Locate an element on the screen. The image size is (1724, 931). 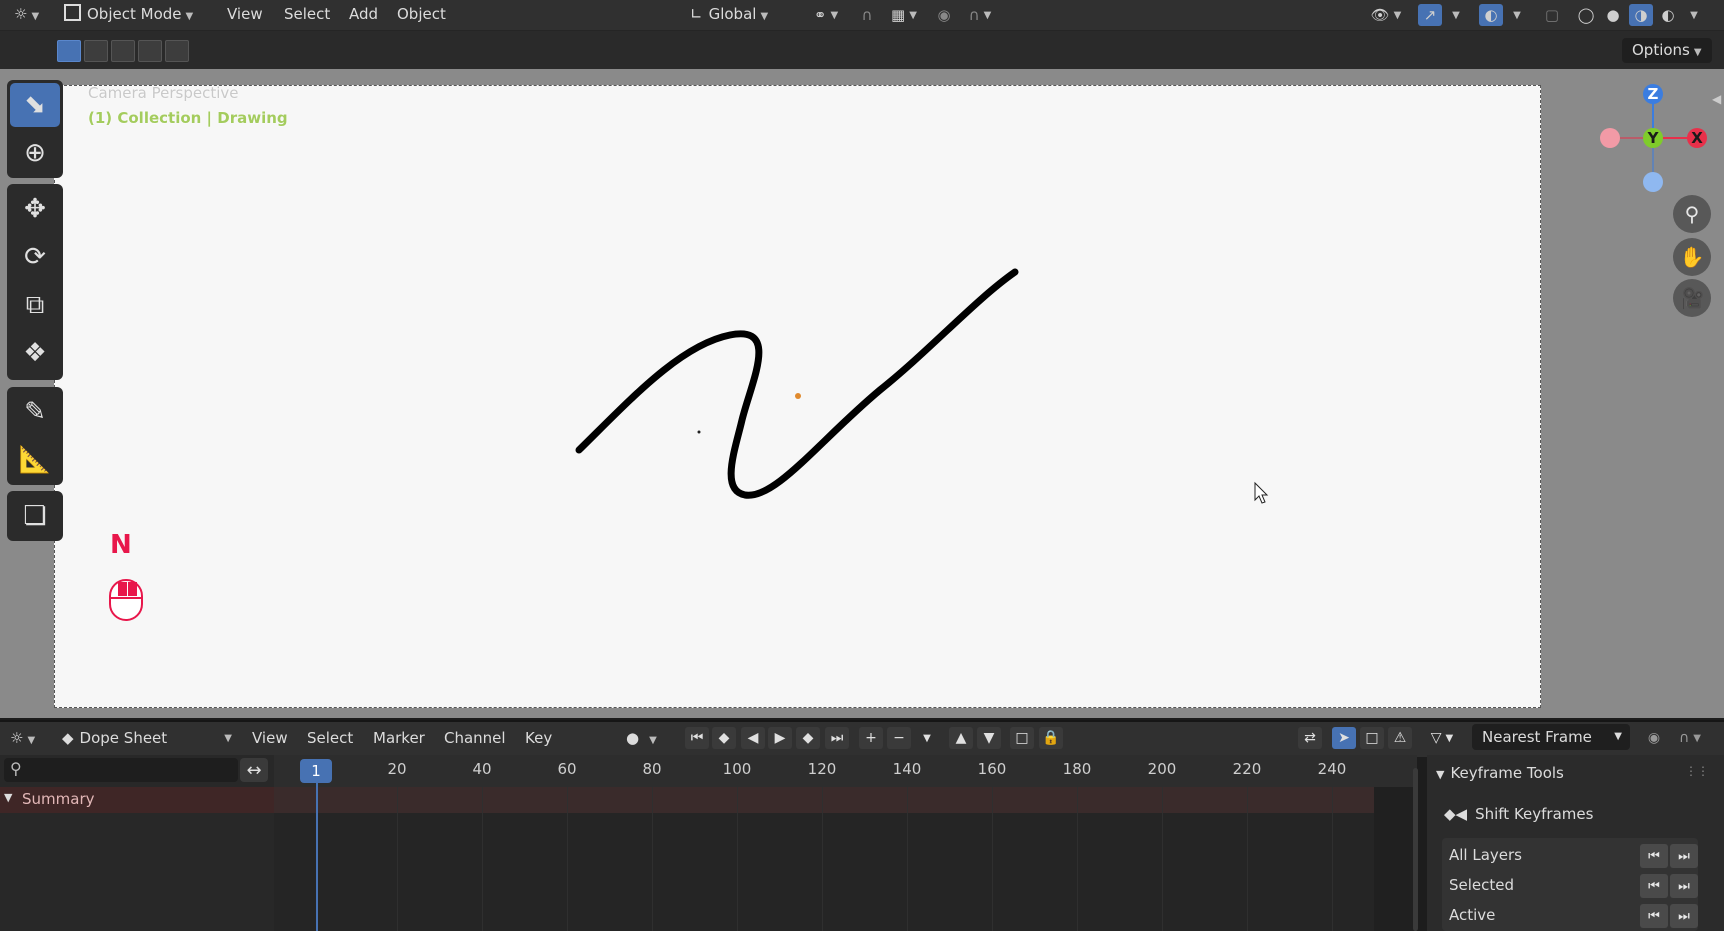
snapping-dropdown: Nearest Frame ▼ is located at coordinates (1551, 737).